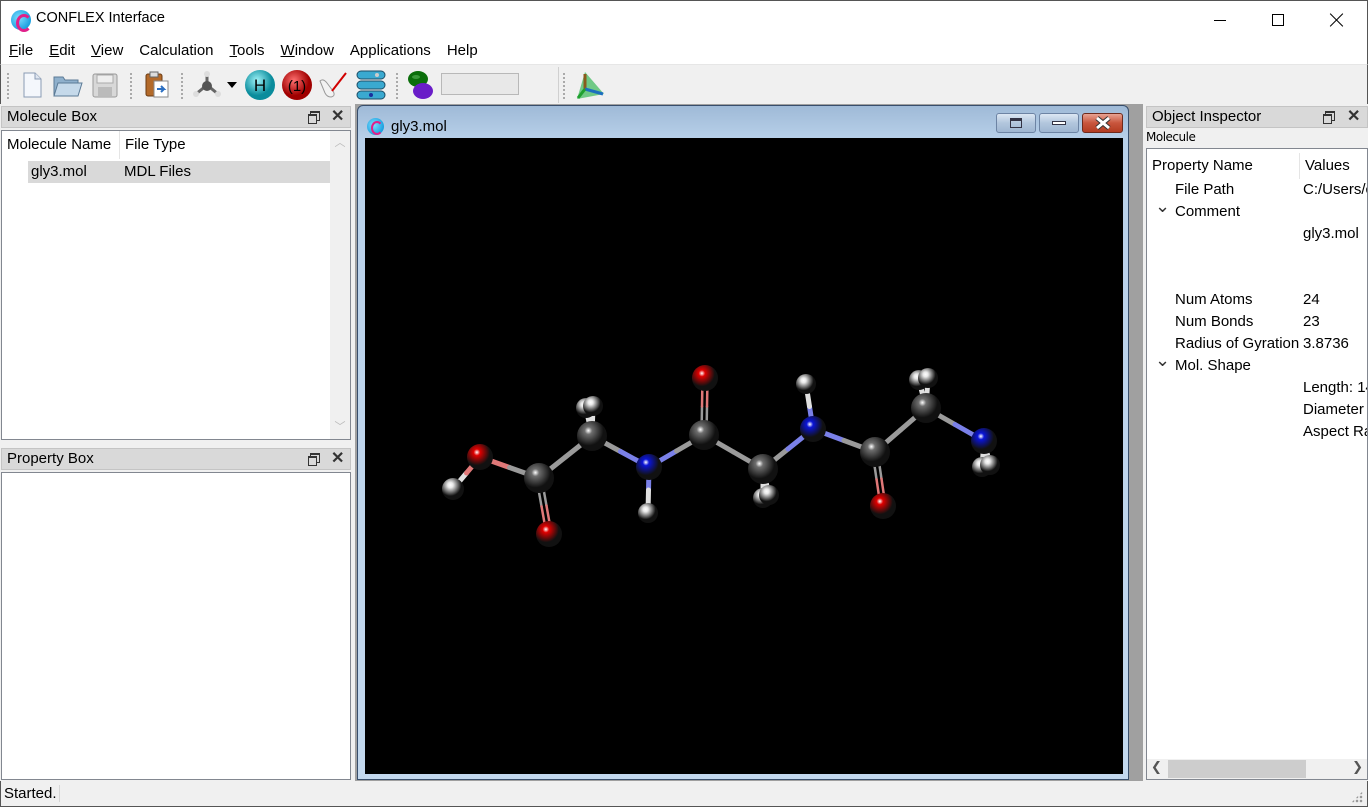  Describe the element at coordinates (157, 85) in the screenshot. I see `paste-button` at that location.